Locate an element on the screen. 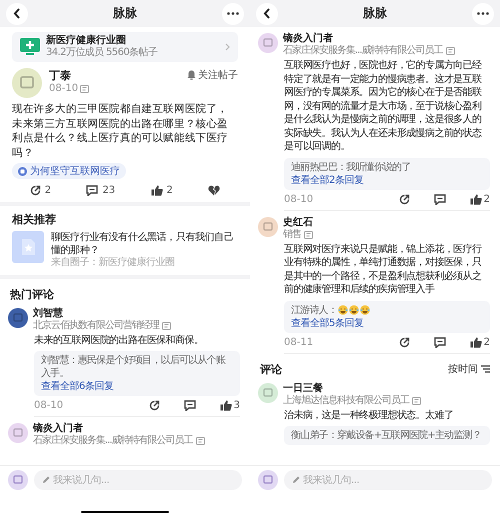  like-button: 3 is located at coordinates (230, 405).